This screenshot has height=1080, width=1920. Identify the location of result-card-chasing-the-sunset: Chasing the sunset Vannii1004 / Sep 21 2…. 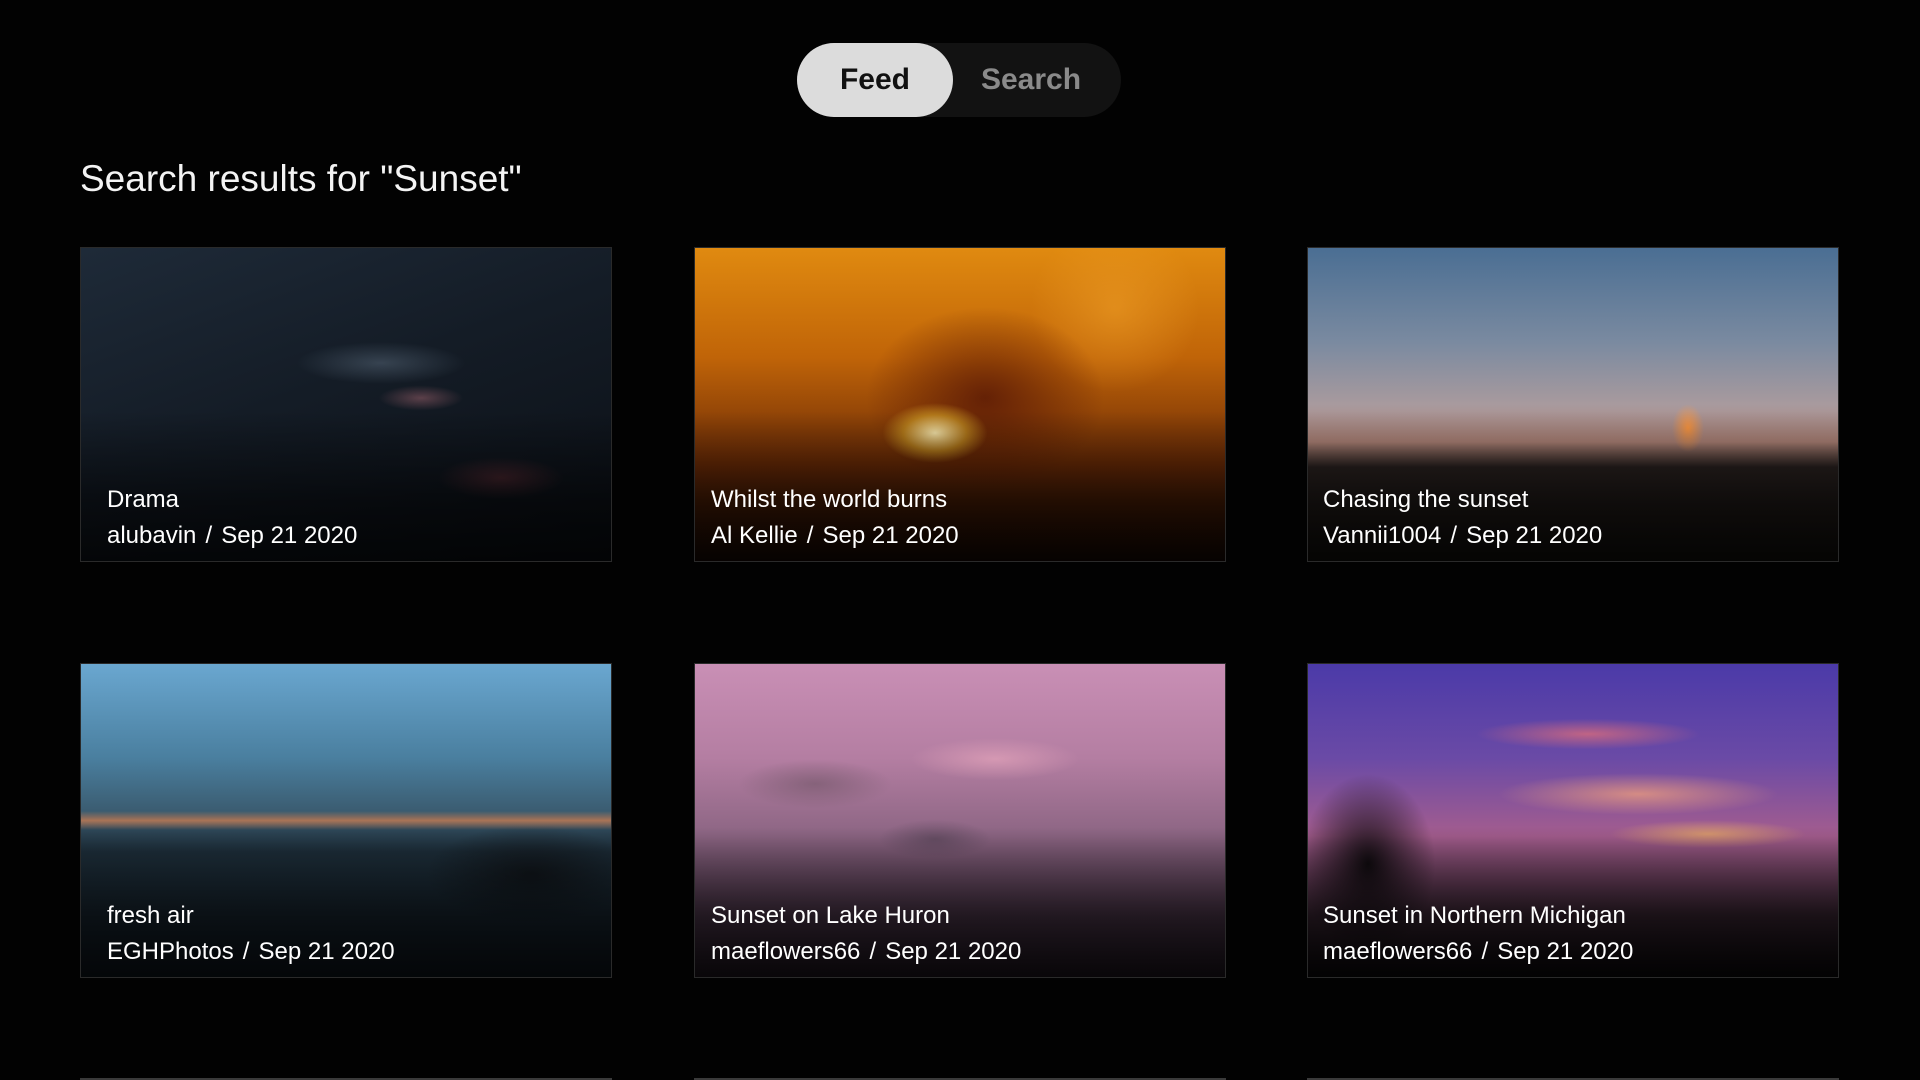
(1573, 404).